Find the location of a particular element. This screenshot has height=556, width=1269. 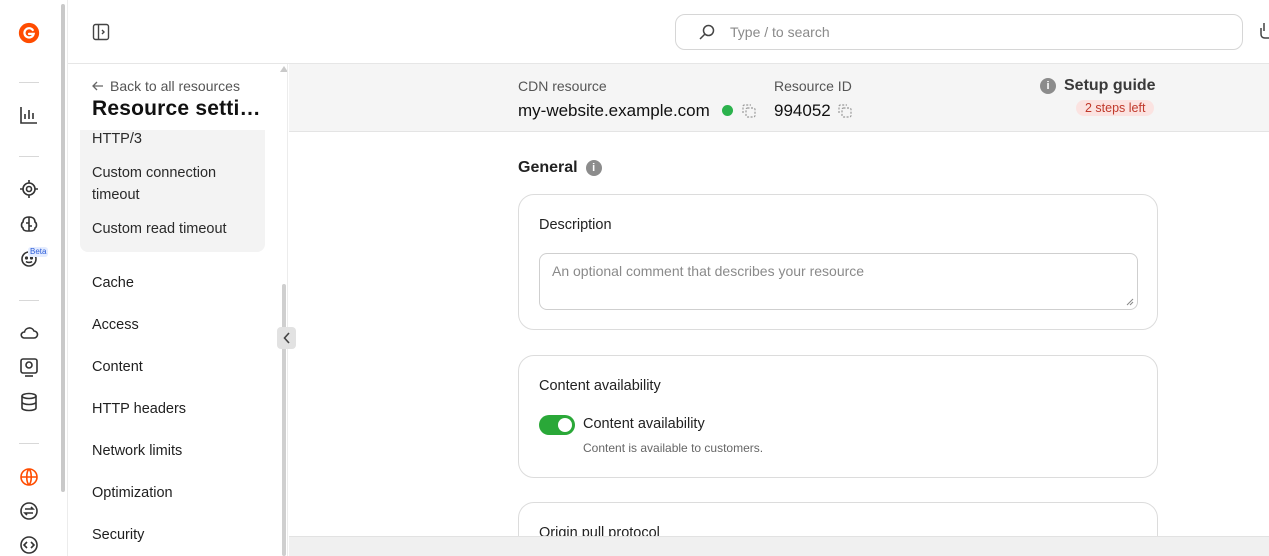

sidebar-item-cache: Cache is located at coordinates (113, 283).